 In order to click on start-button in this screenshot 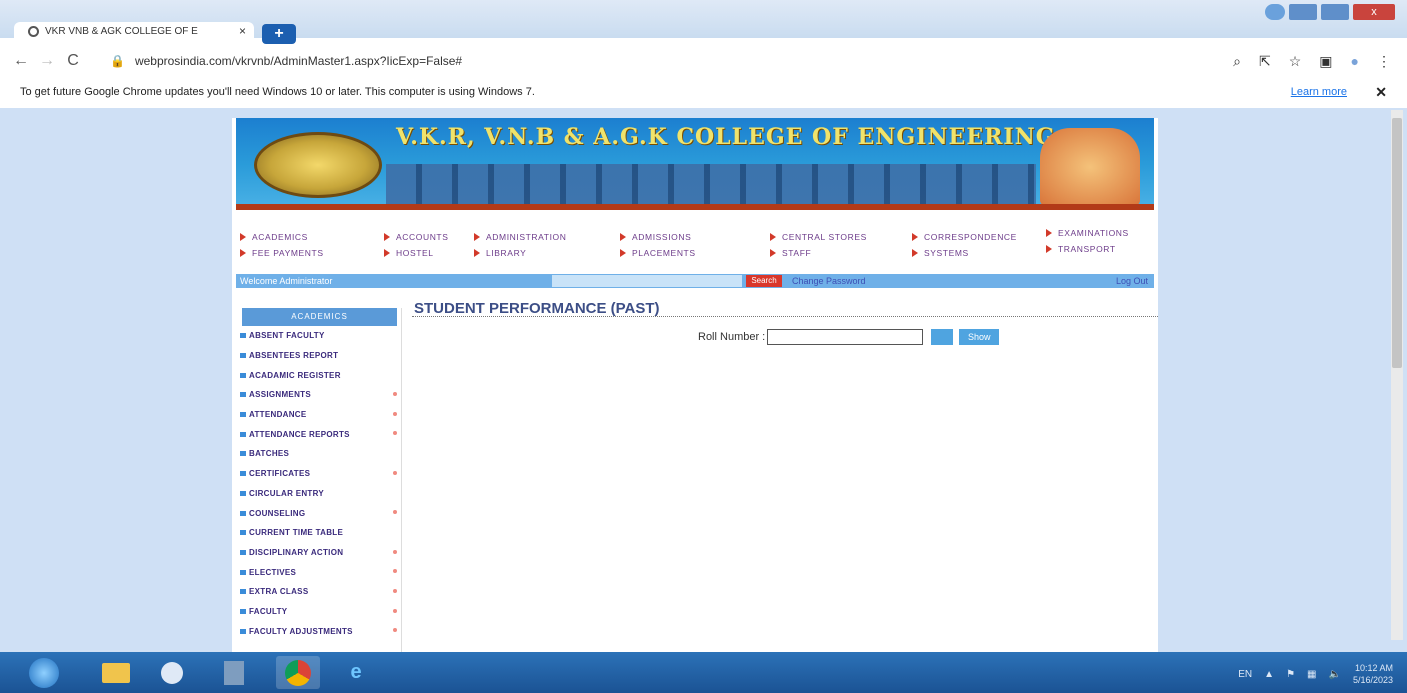, I will do `click(44, 672)`.